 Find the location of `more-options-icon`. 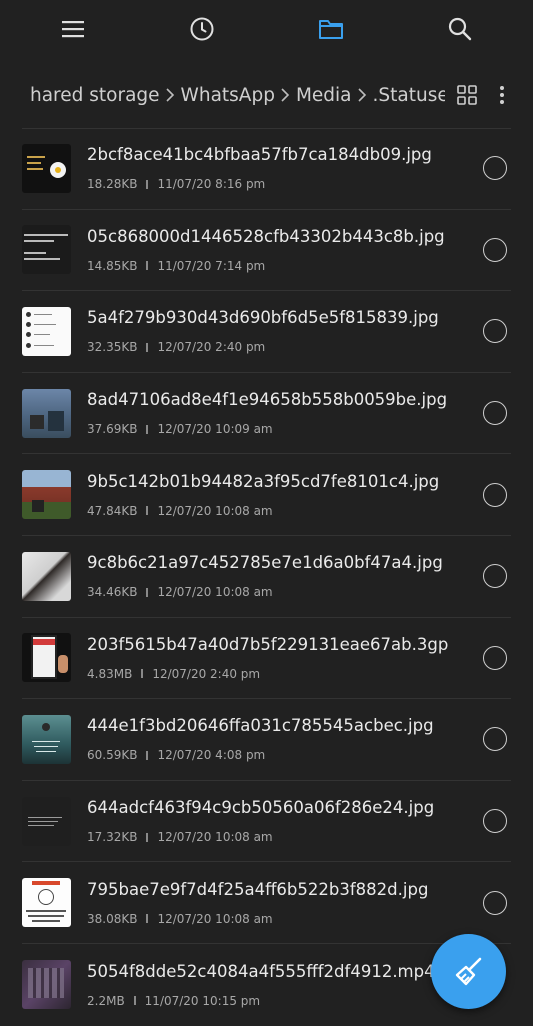

more-options-icon is located at coordinates (502, 95).